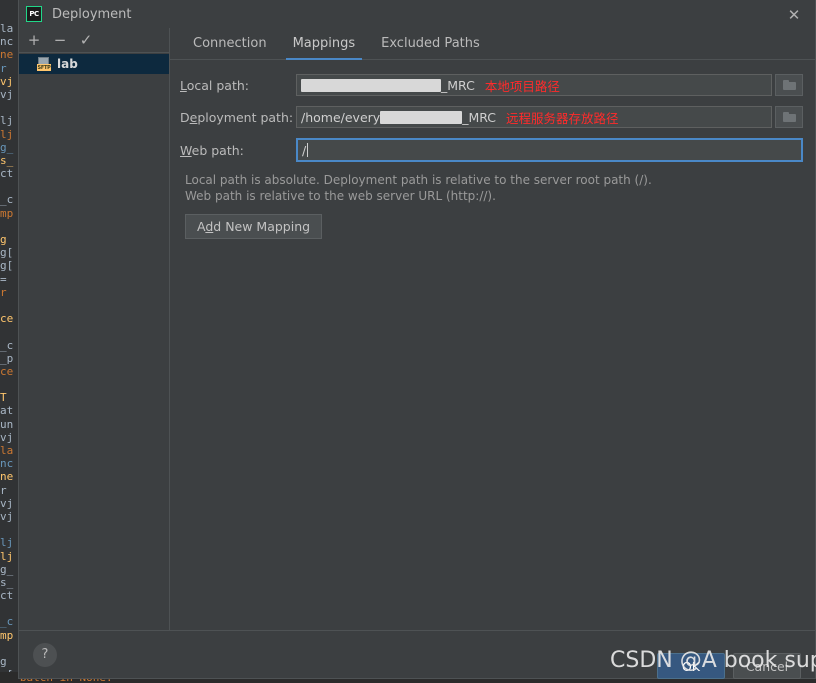 The width and height of the screenshot is (816, 683). Describe the element at coordinates (237, 117) in the screenshot. I see `deployment-path-label: Deployment path:` at that location.